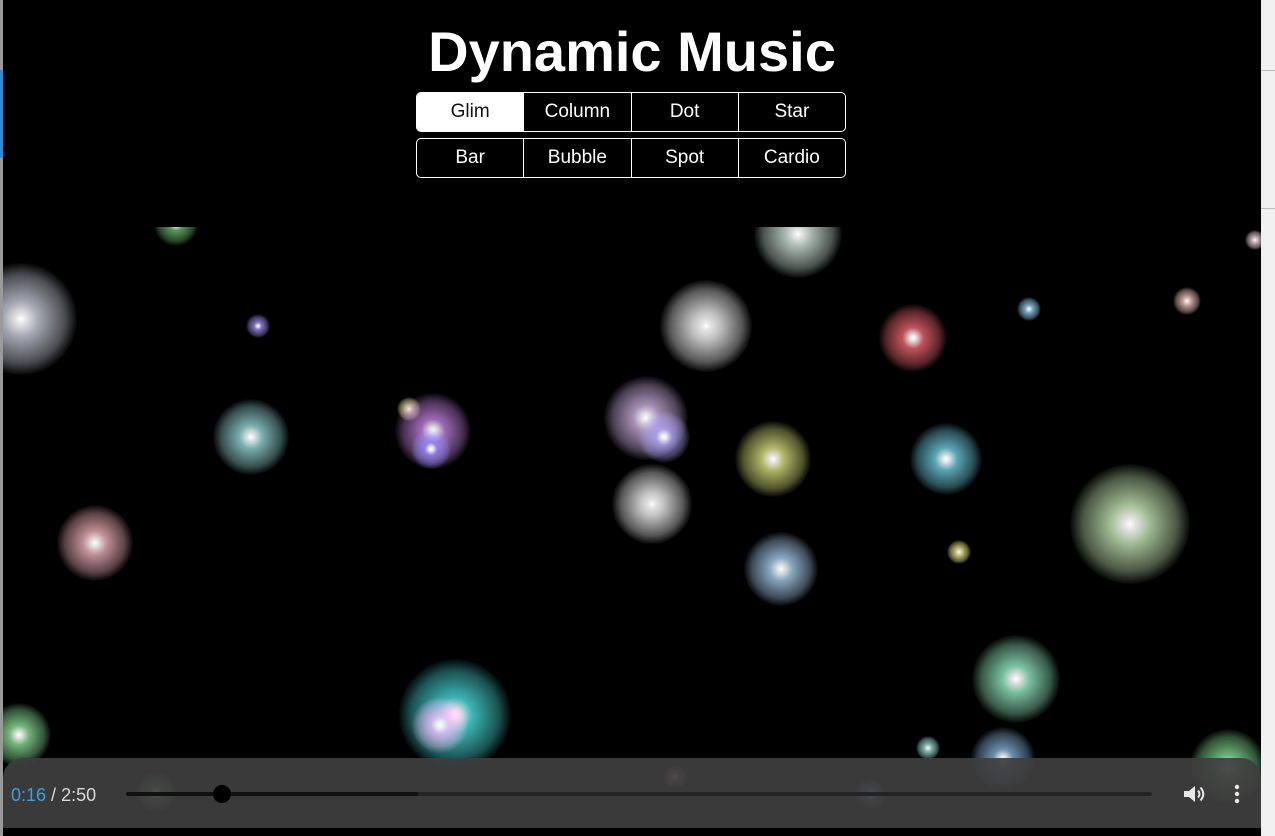 The image size is (1275, 836). Describe the element at coordinates (685, 158) in the screenshot. I see `mode-button-spot: Spot` at that location.